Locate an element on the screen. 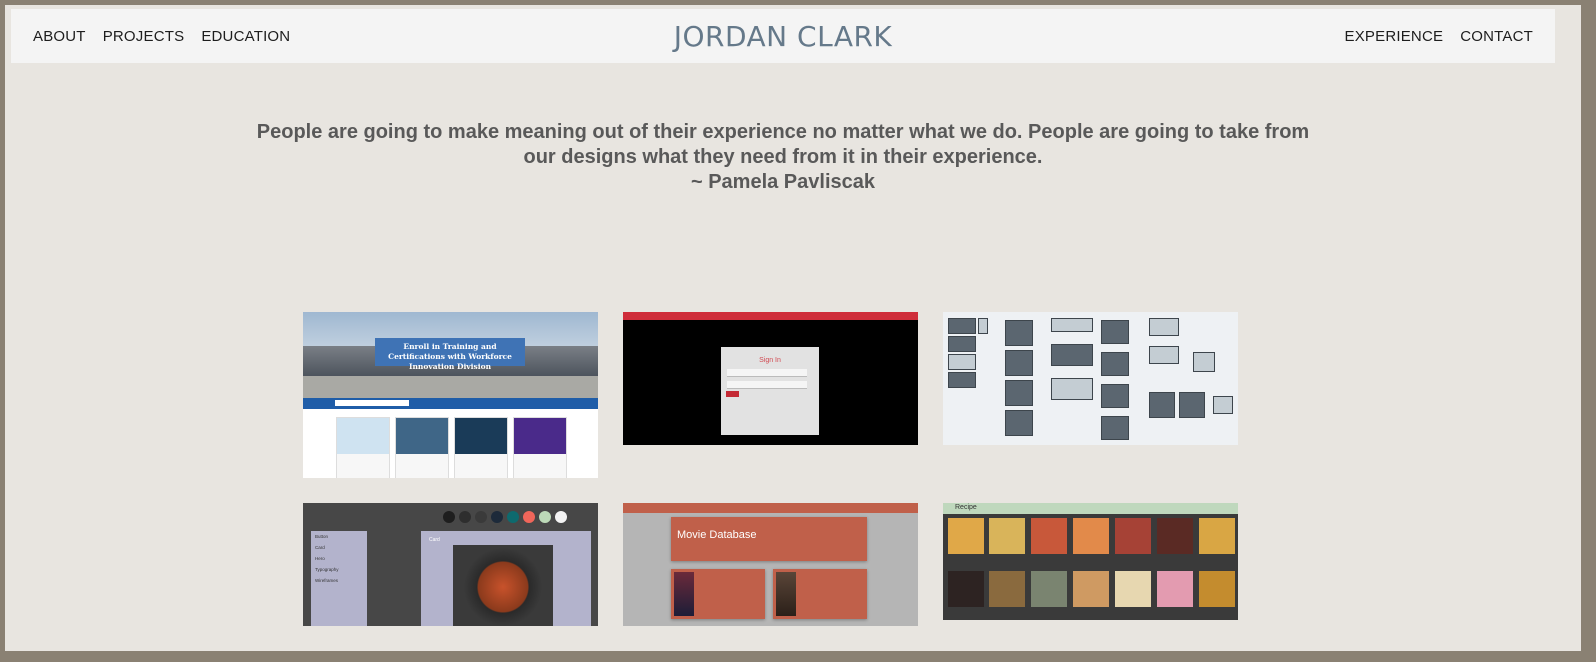  project-thumbnail-wireframes is located at coordinates (1090, 378).